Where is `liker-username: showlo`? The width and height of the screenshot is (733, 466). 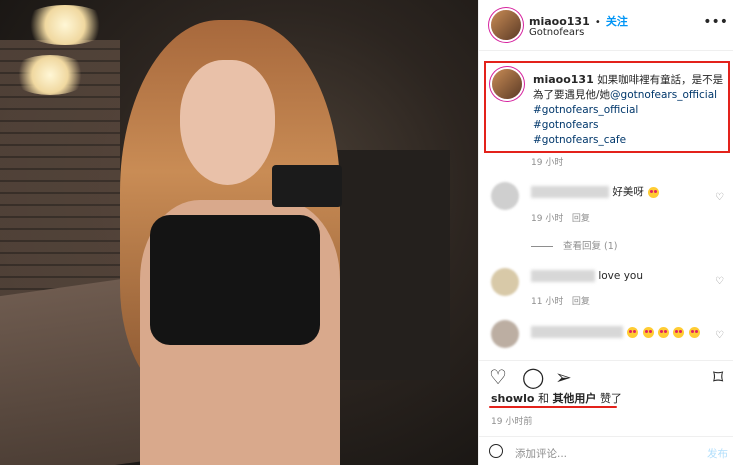 liker-username: showlo is located at coordinates (512, 398).